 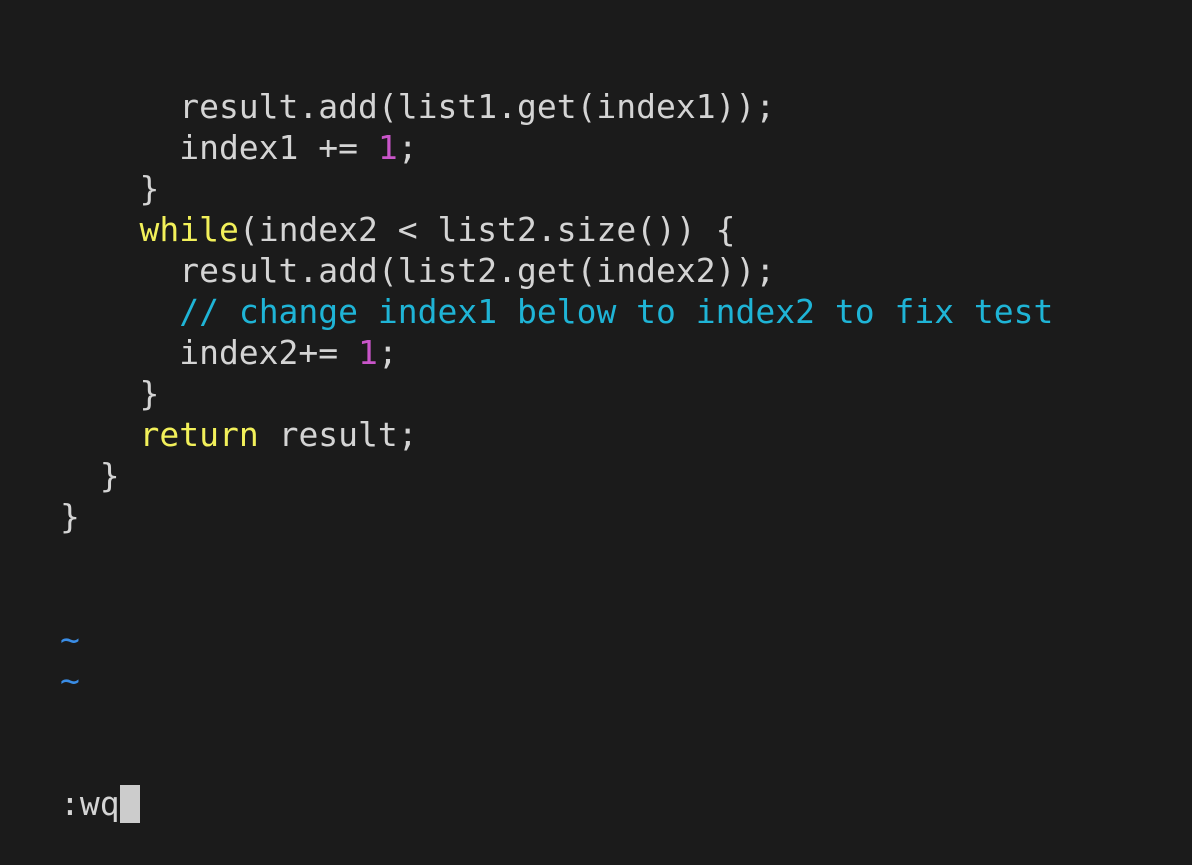 I want to click on code-line: index2+= 1;, so click(x=556, y=352).